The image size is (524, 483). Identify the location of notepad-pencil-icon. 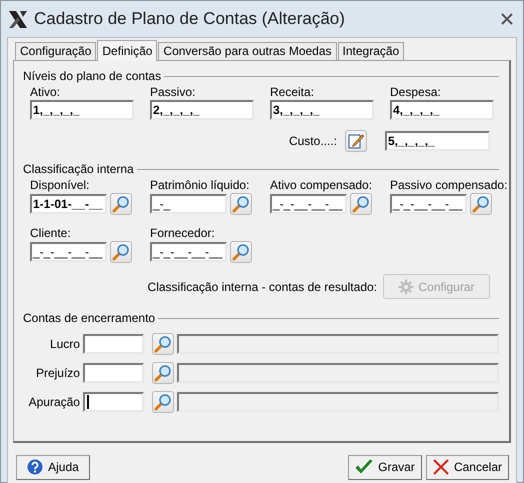
(356, 141).